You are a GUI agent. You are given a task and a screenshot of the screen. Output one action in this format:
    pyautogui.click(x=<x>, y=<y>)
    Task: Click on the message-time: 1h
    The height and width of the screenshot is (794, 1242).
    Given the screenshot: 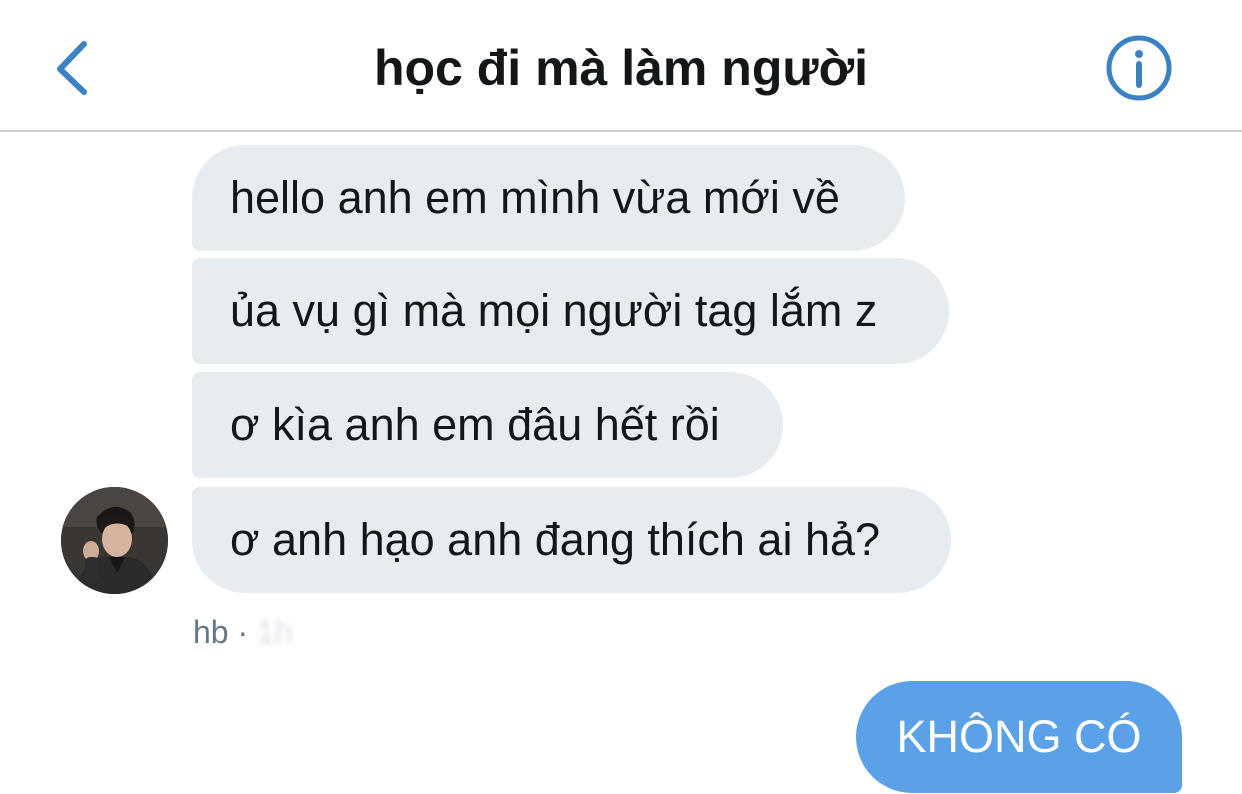 What is the action you would take?
    pyautogui.click(x=275, y=632)
    